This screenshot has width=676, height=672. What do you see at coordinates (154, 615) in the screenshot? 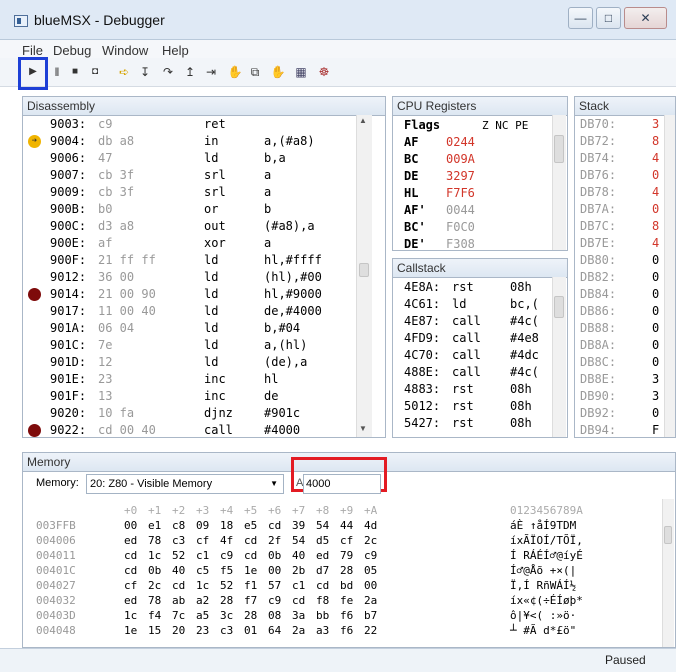
I see `memory-byte: f4` at bounding box center [154, 615].